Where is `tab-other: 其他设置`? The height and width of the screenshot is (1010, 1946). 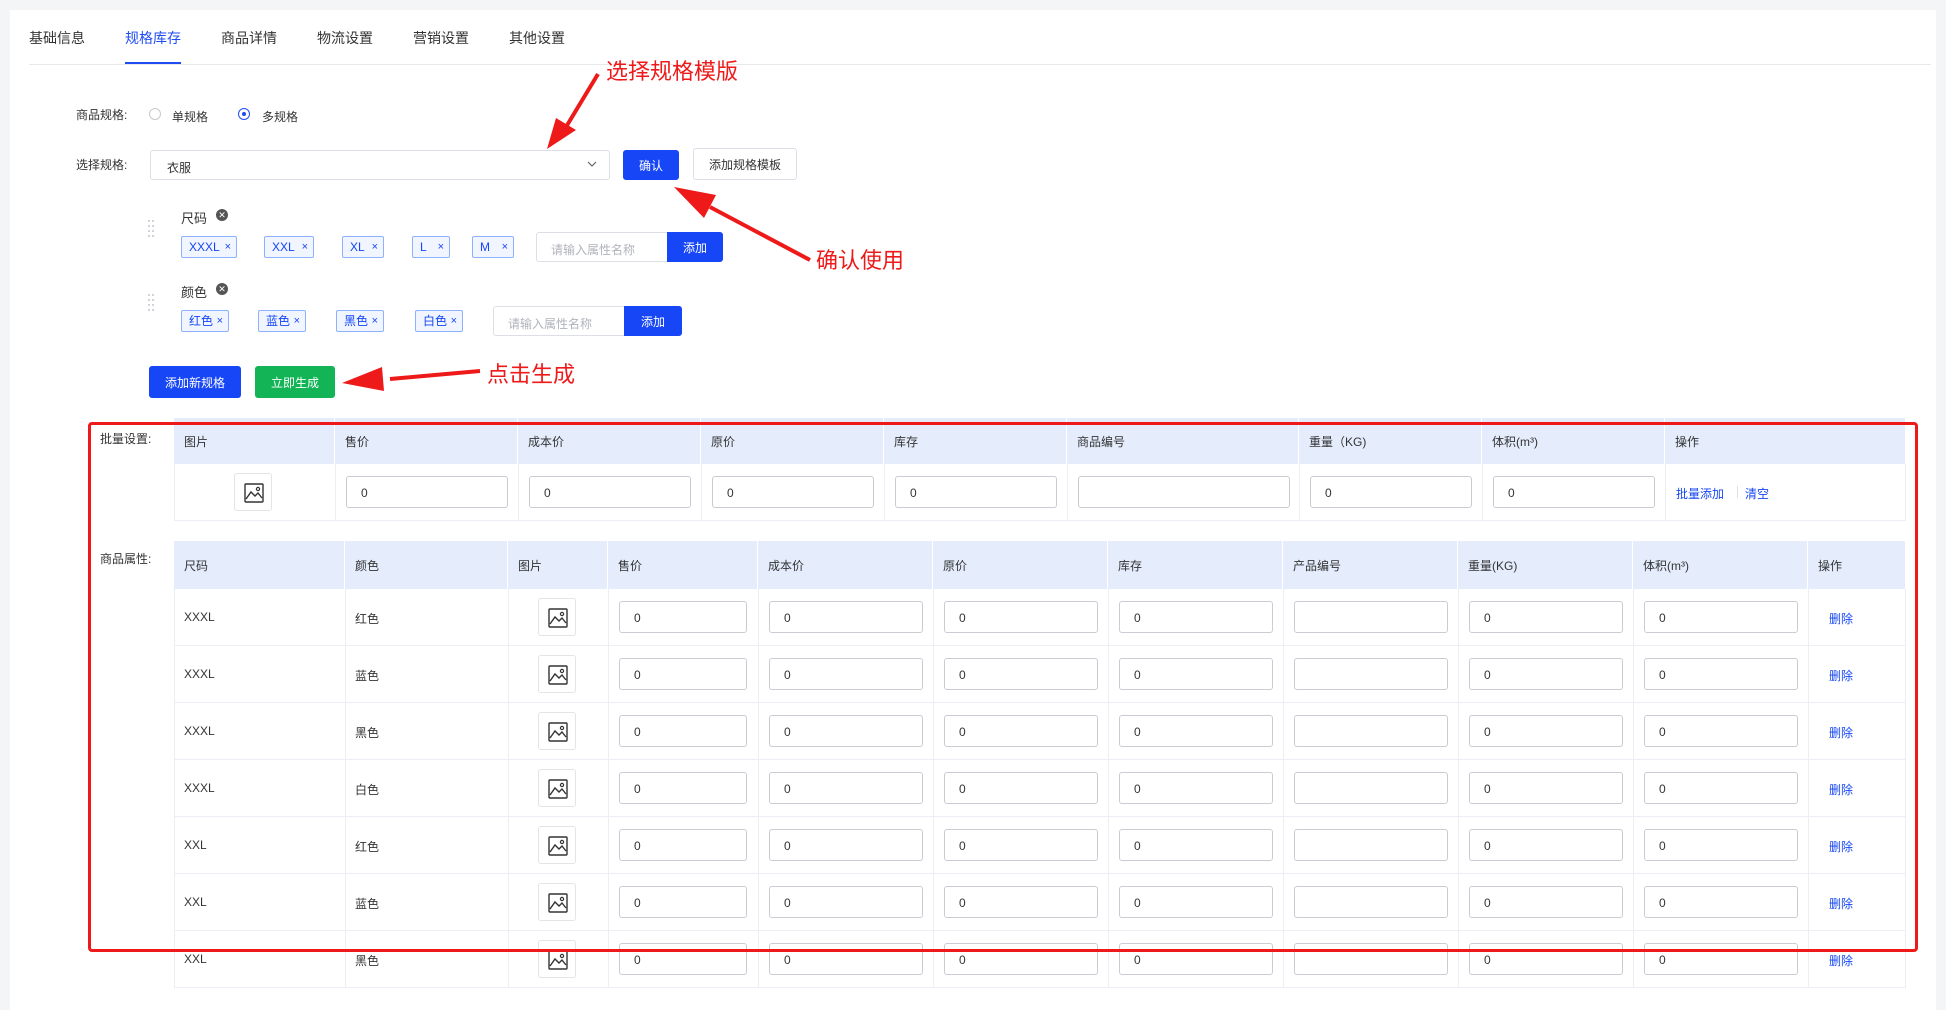
tab-other: 其他设置 is located at coordinates (537, 46).